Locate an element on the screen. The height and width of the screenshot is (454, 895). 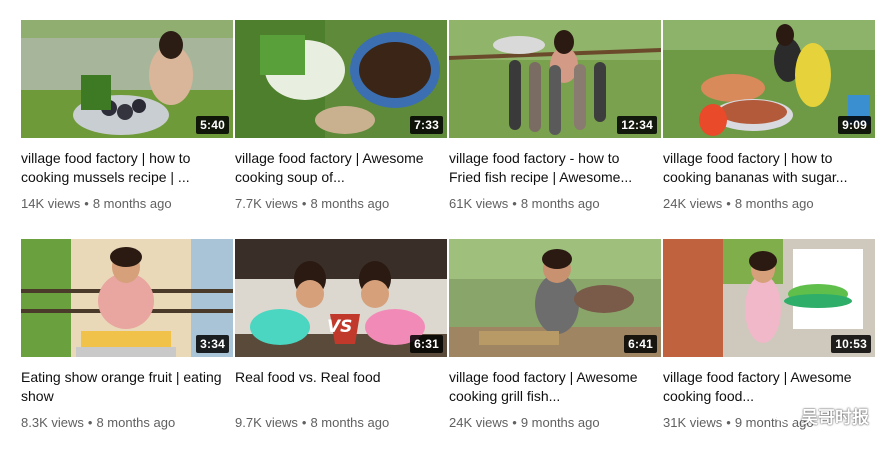
video-duration: 5:40 is located at coordinates (212, 125).